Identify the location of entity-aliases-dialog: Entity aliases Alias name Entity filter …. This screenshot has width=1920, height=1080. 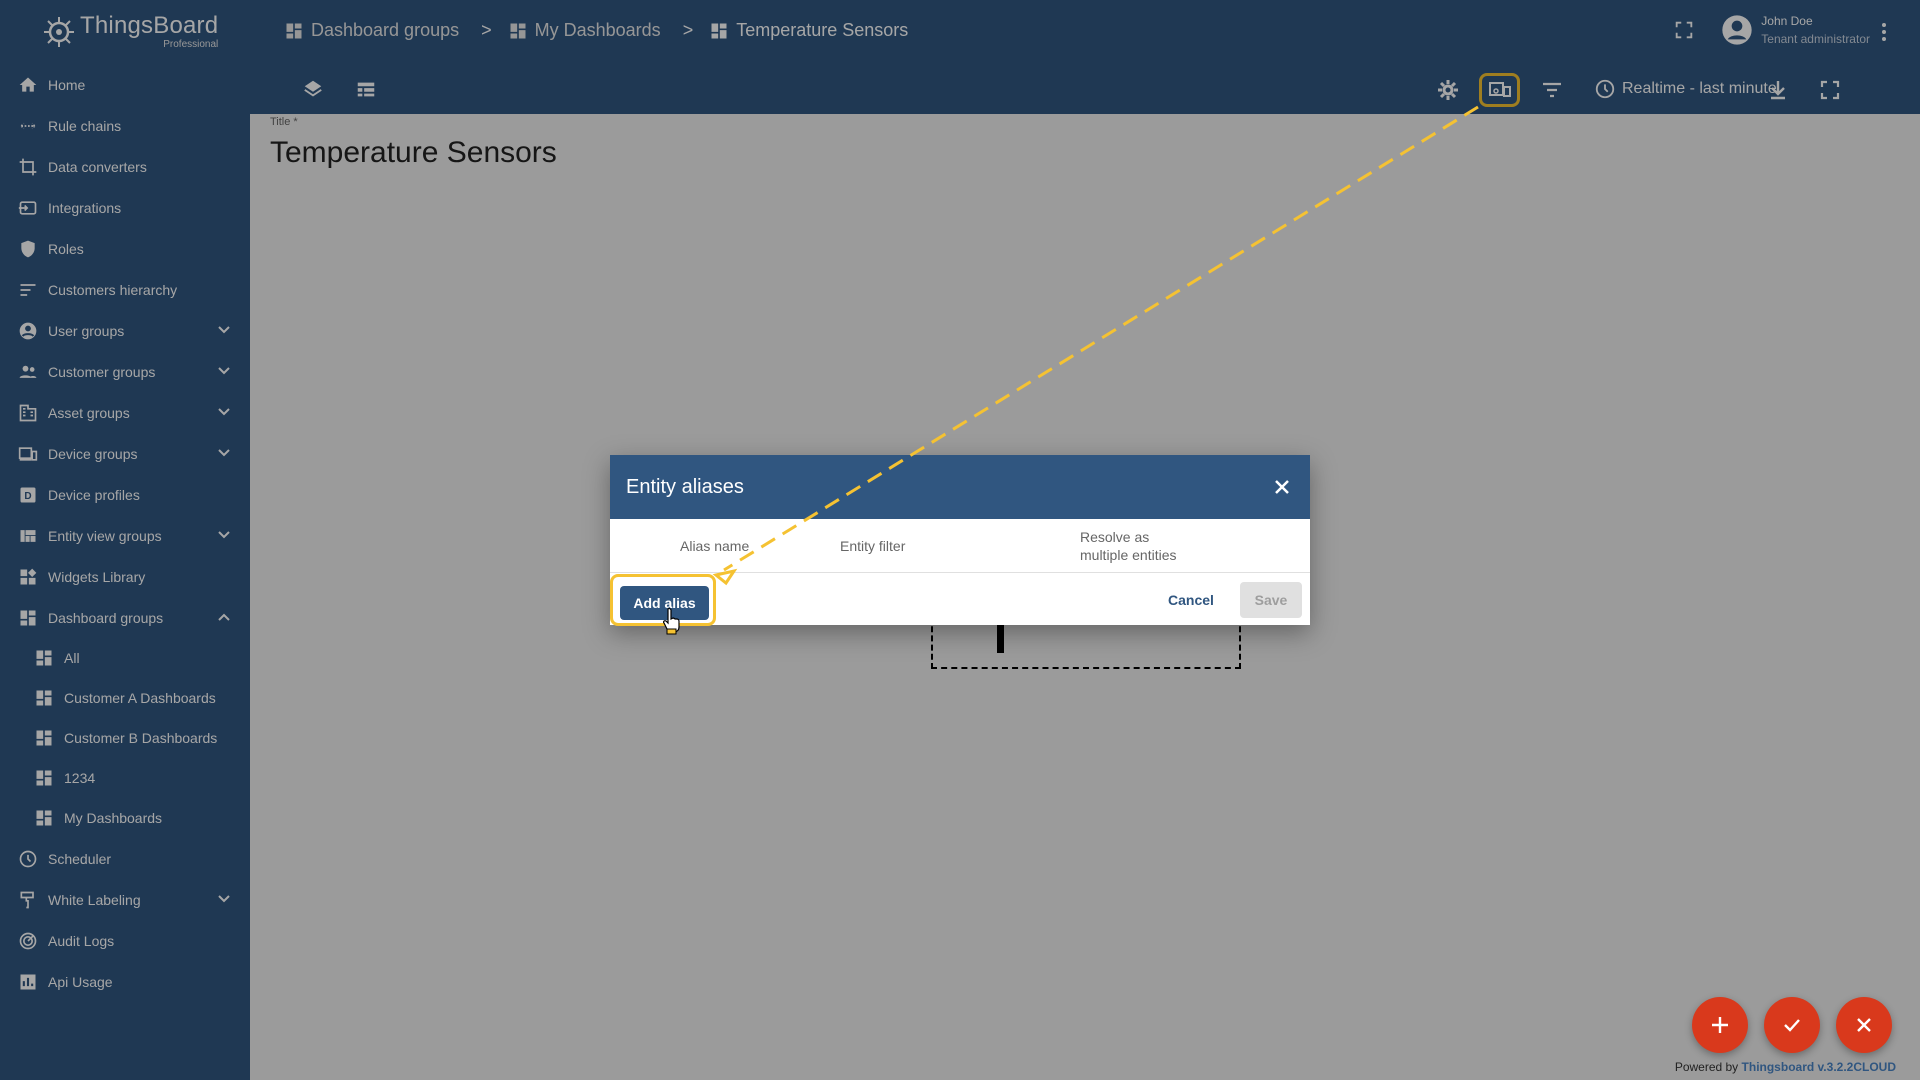
(960, 540).